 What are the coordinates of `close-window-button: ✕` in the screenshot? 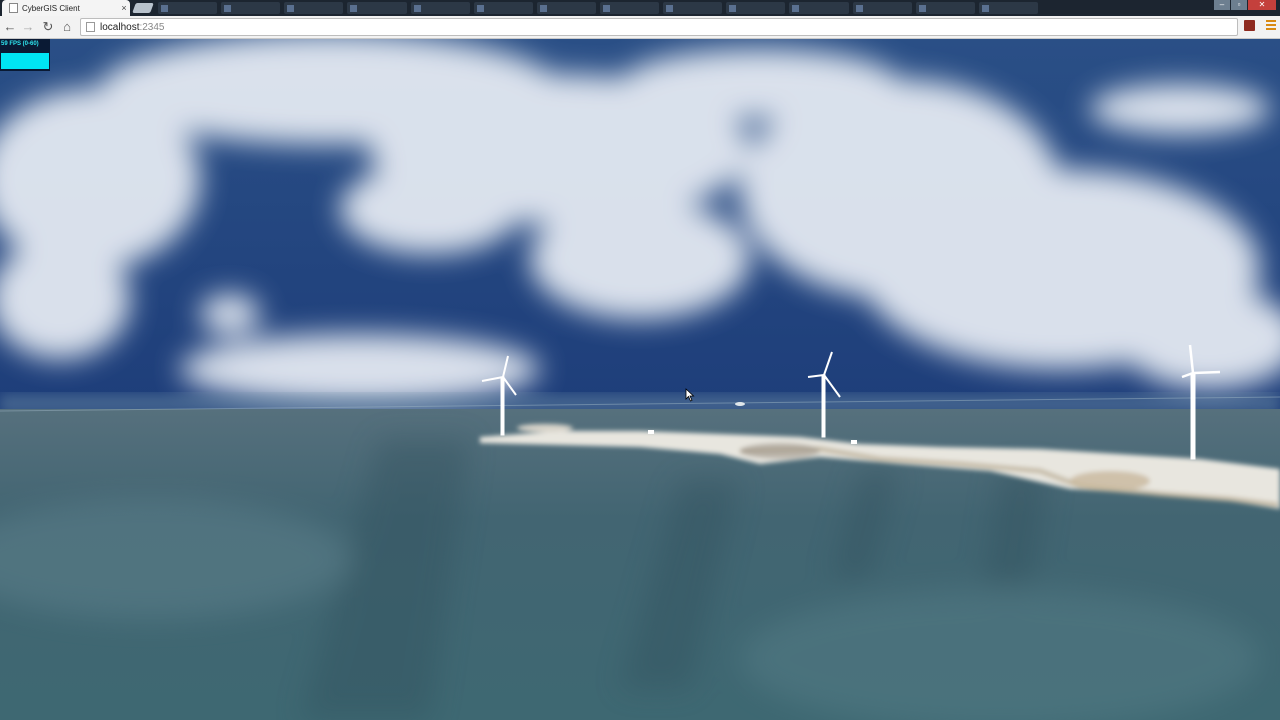 It's located at (1262, 5).